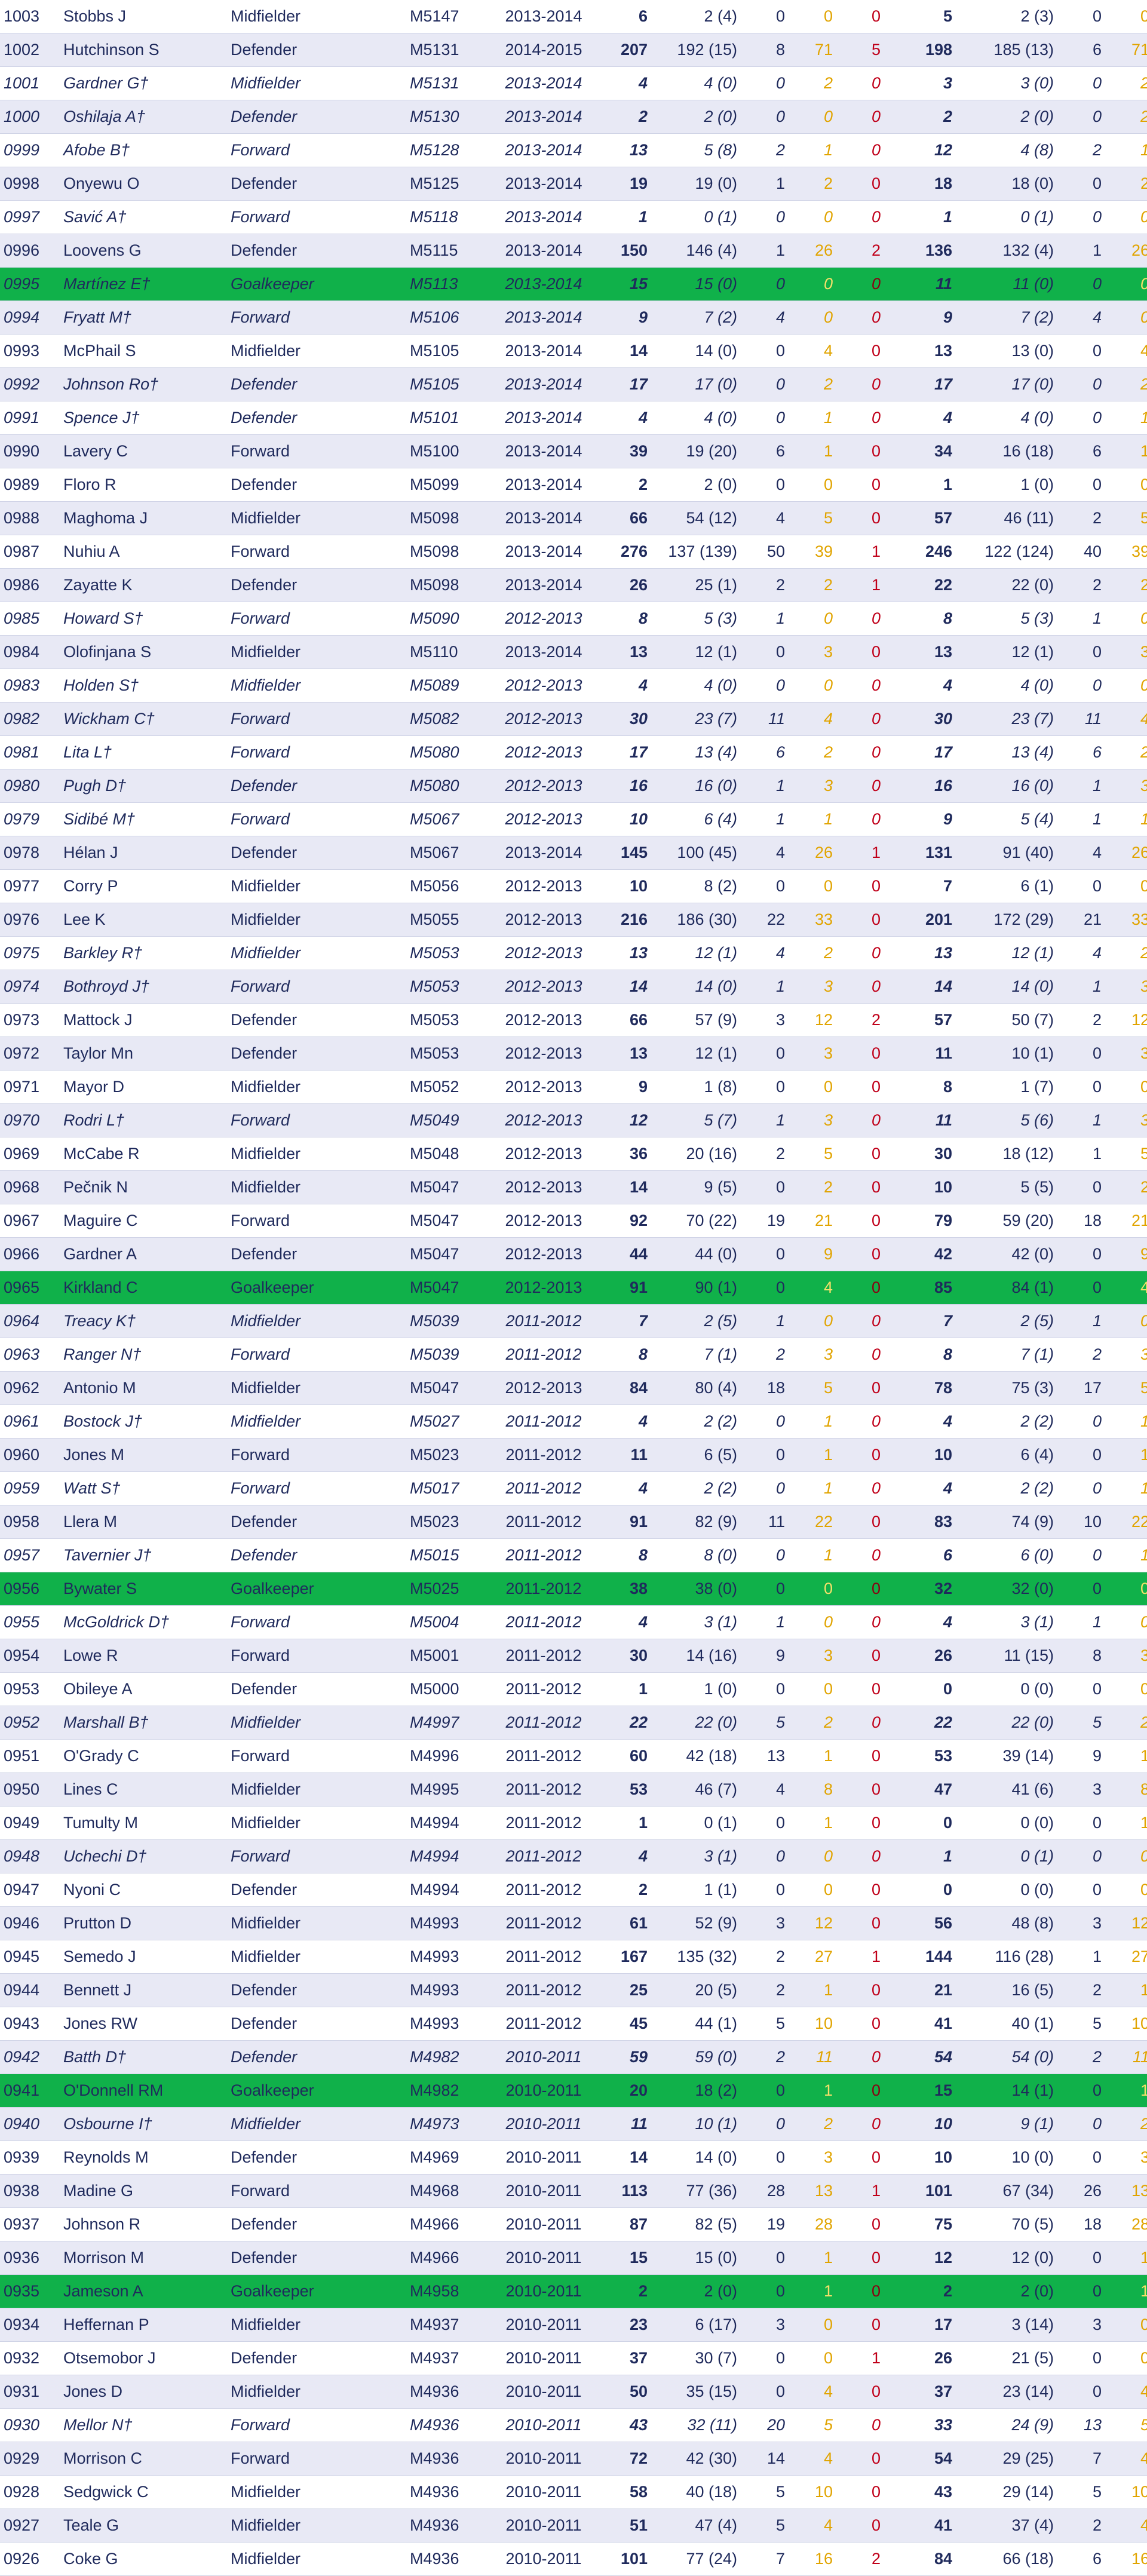 This screenshot has height=2576, width=1147. I want to click on red-cards: 2, so click(860, 1020).